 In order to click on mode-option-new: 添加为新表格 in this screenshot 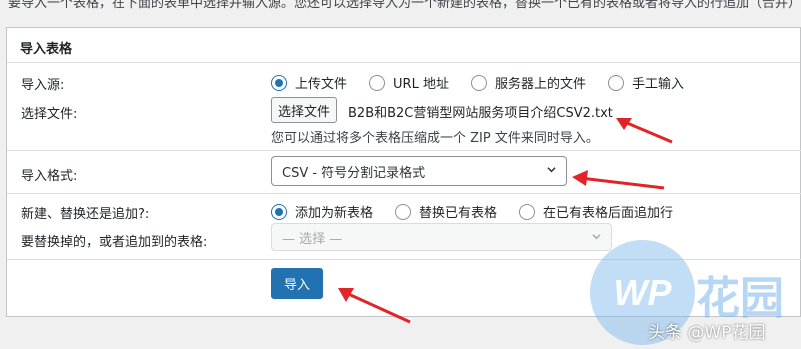, I will do `click(322, 211)`.